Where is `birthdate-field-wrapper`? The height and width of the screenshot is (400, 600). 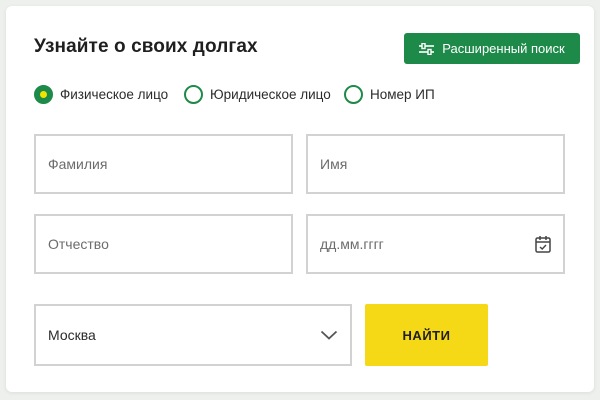
birthdate-field-wrapper is located at coordinates (435, 244).